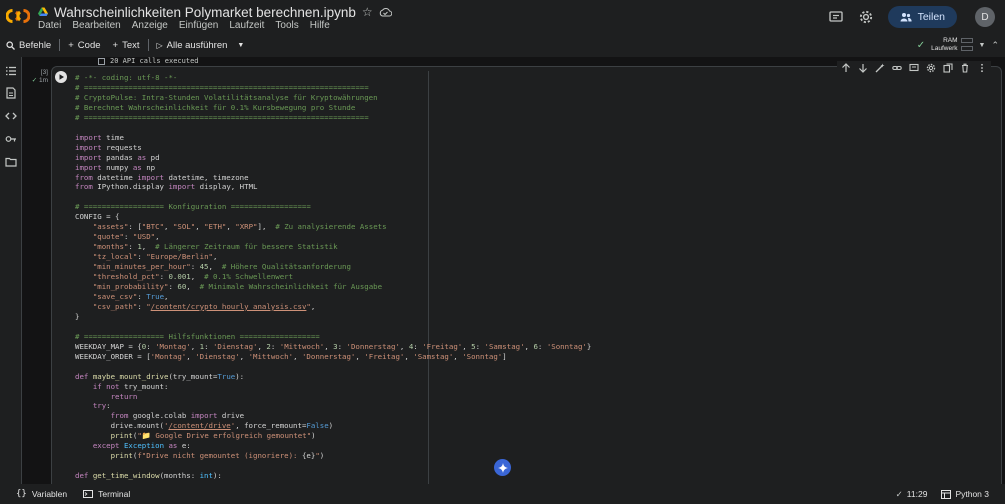  Describe the element at coordinates (240, 45) in the screenshot. I see `run-all-dropdown: ▼` at that location.